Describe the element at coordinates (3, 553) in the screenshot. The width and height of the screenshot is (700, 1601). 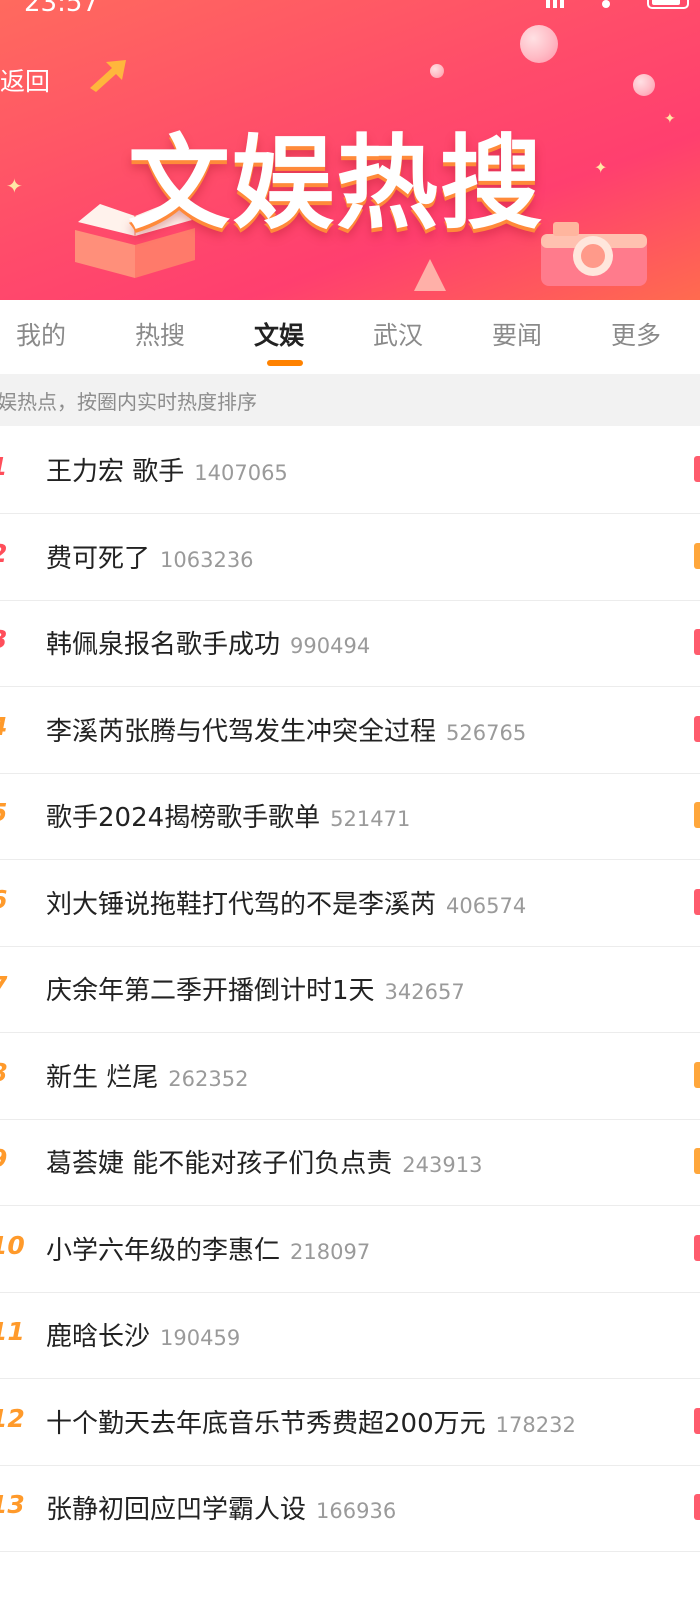
I see `rank-number: 2` at that location.